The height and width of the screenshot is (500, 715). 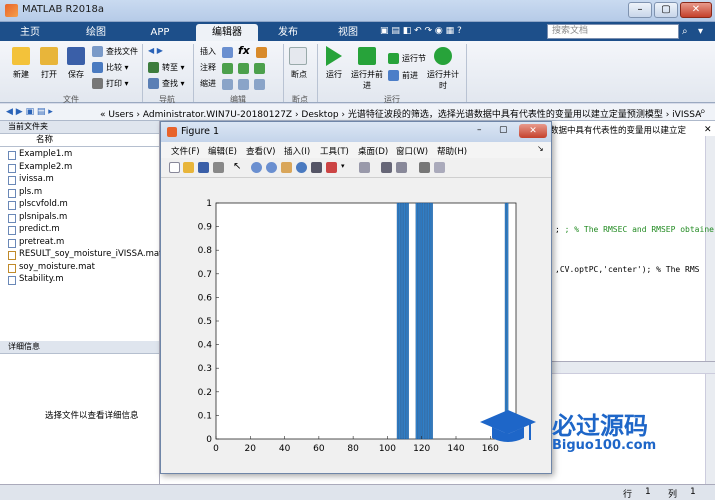 What do you see at coordinates (227, 68) in the screenshot?
I see `percent-icon` at bounding box center [227, 68].